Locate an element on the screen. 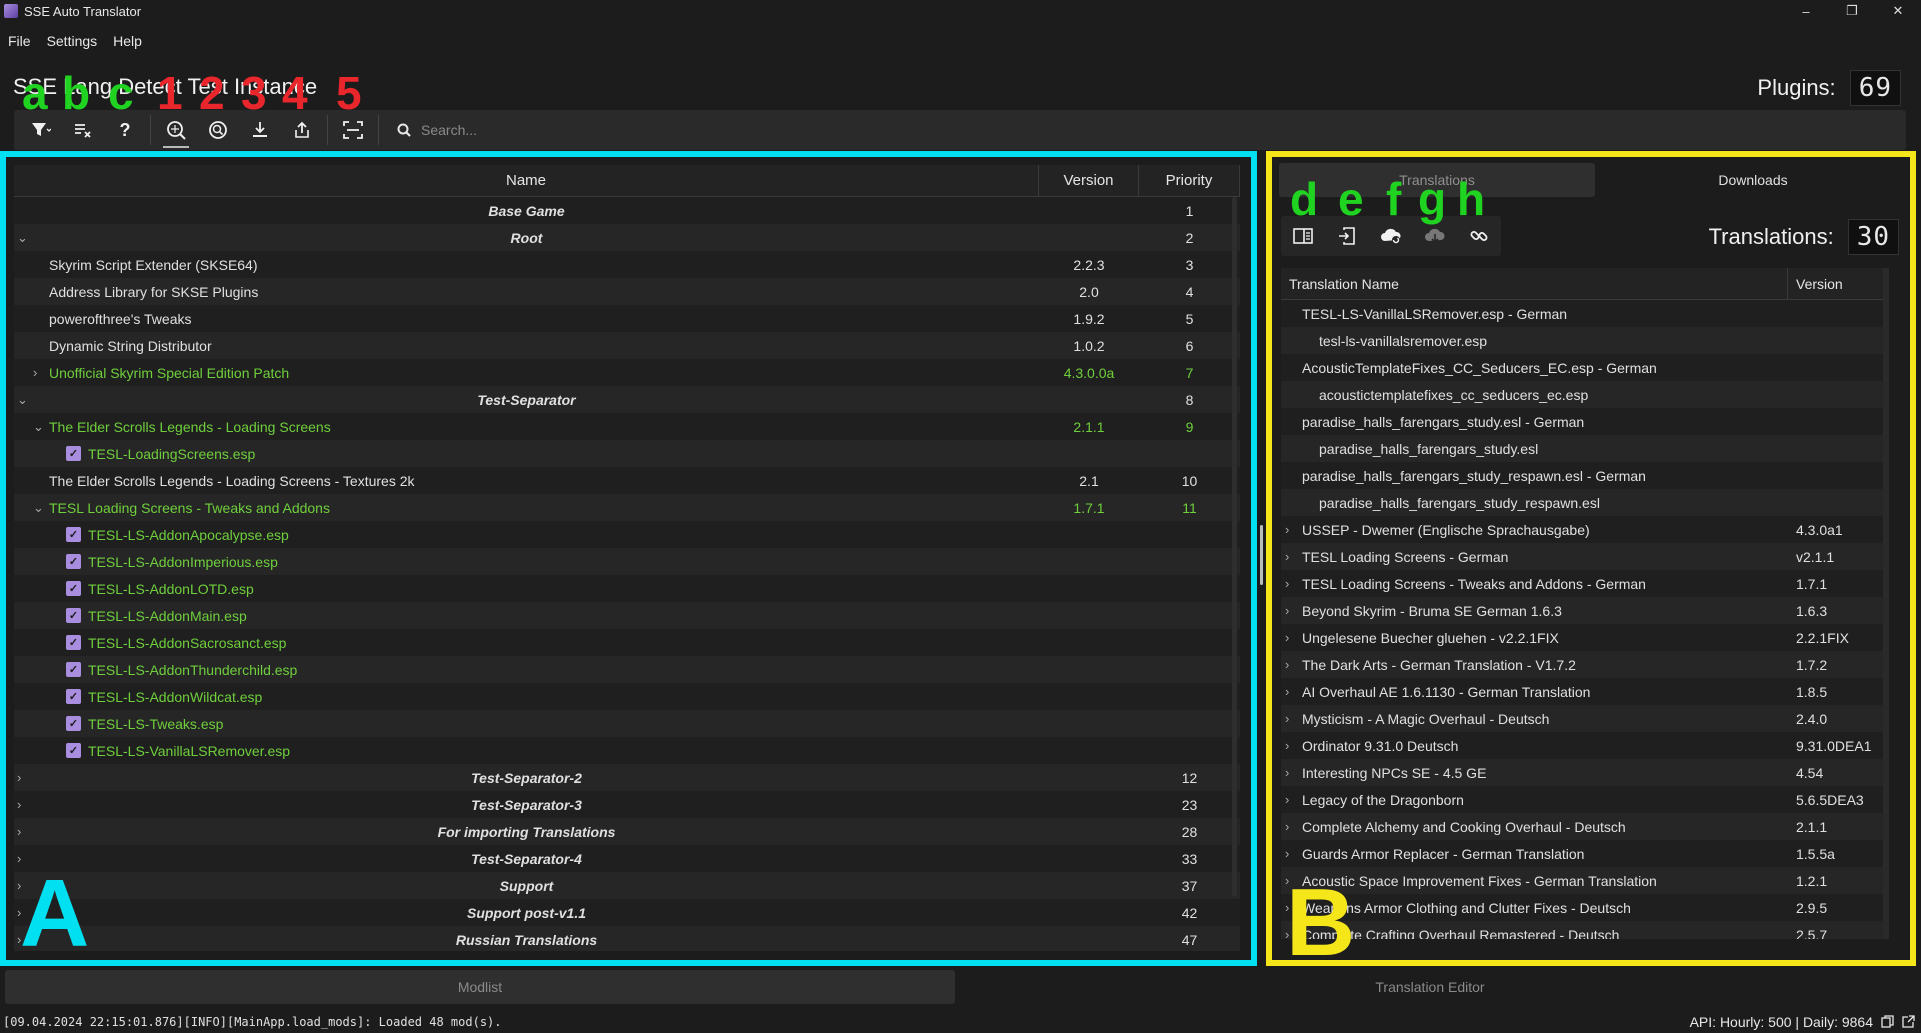 This screenshot has height=1033, width=1921. scan-icon is located at coordinates (176, 130).